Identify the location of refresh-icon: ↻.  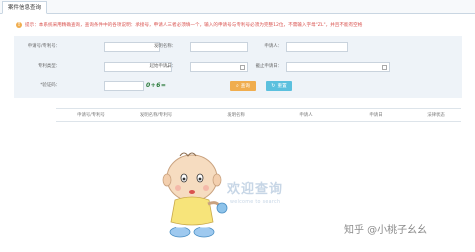
(273, 86).